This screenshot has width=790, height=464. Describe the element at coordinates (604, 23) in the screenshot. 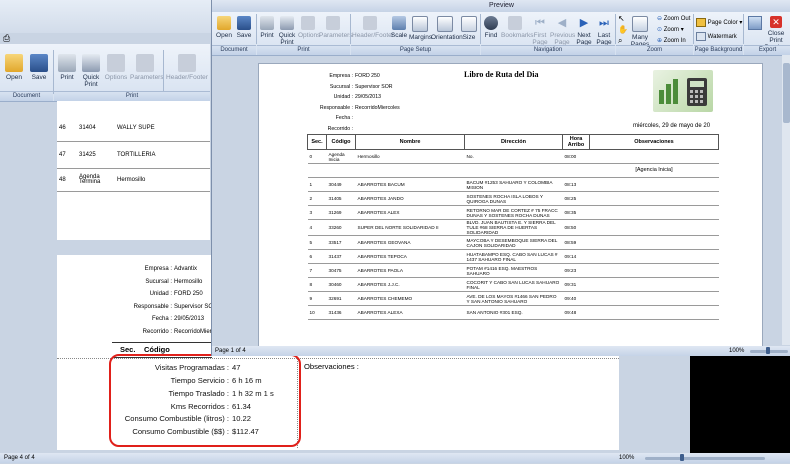

I see `last-page-icon: ⏭` at that location.